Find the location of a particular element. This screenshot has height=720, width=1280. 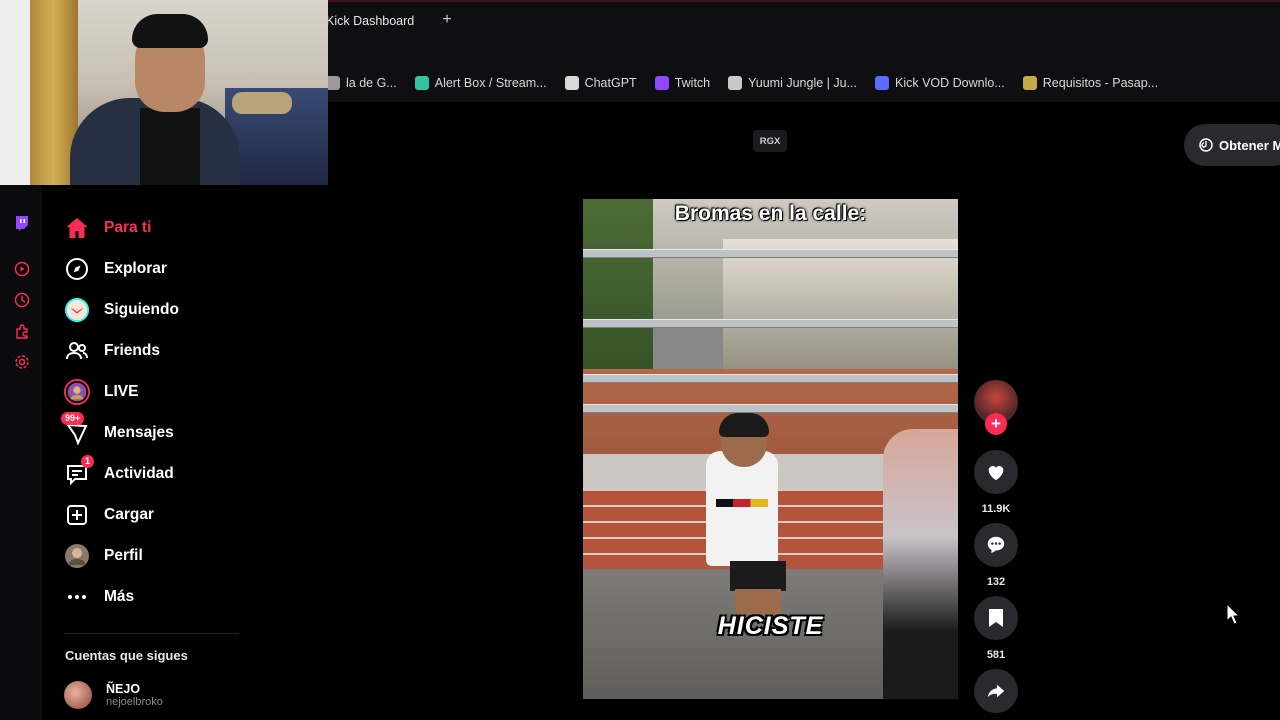

tab-label: Kick Dashboard is located at coordinates (370, 21).